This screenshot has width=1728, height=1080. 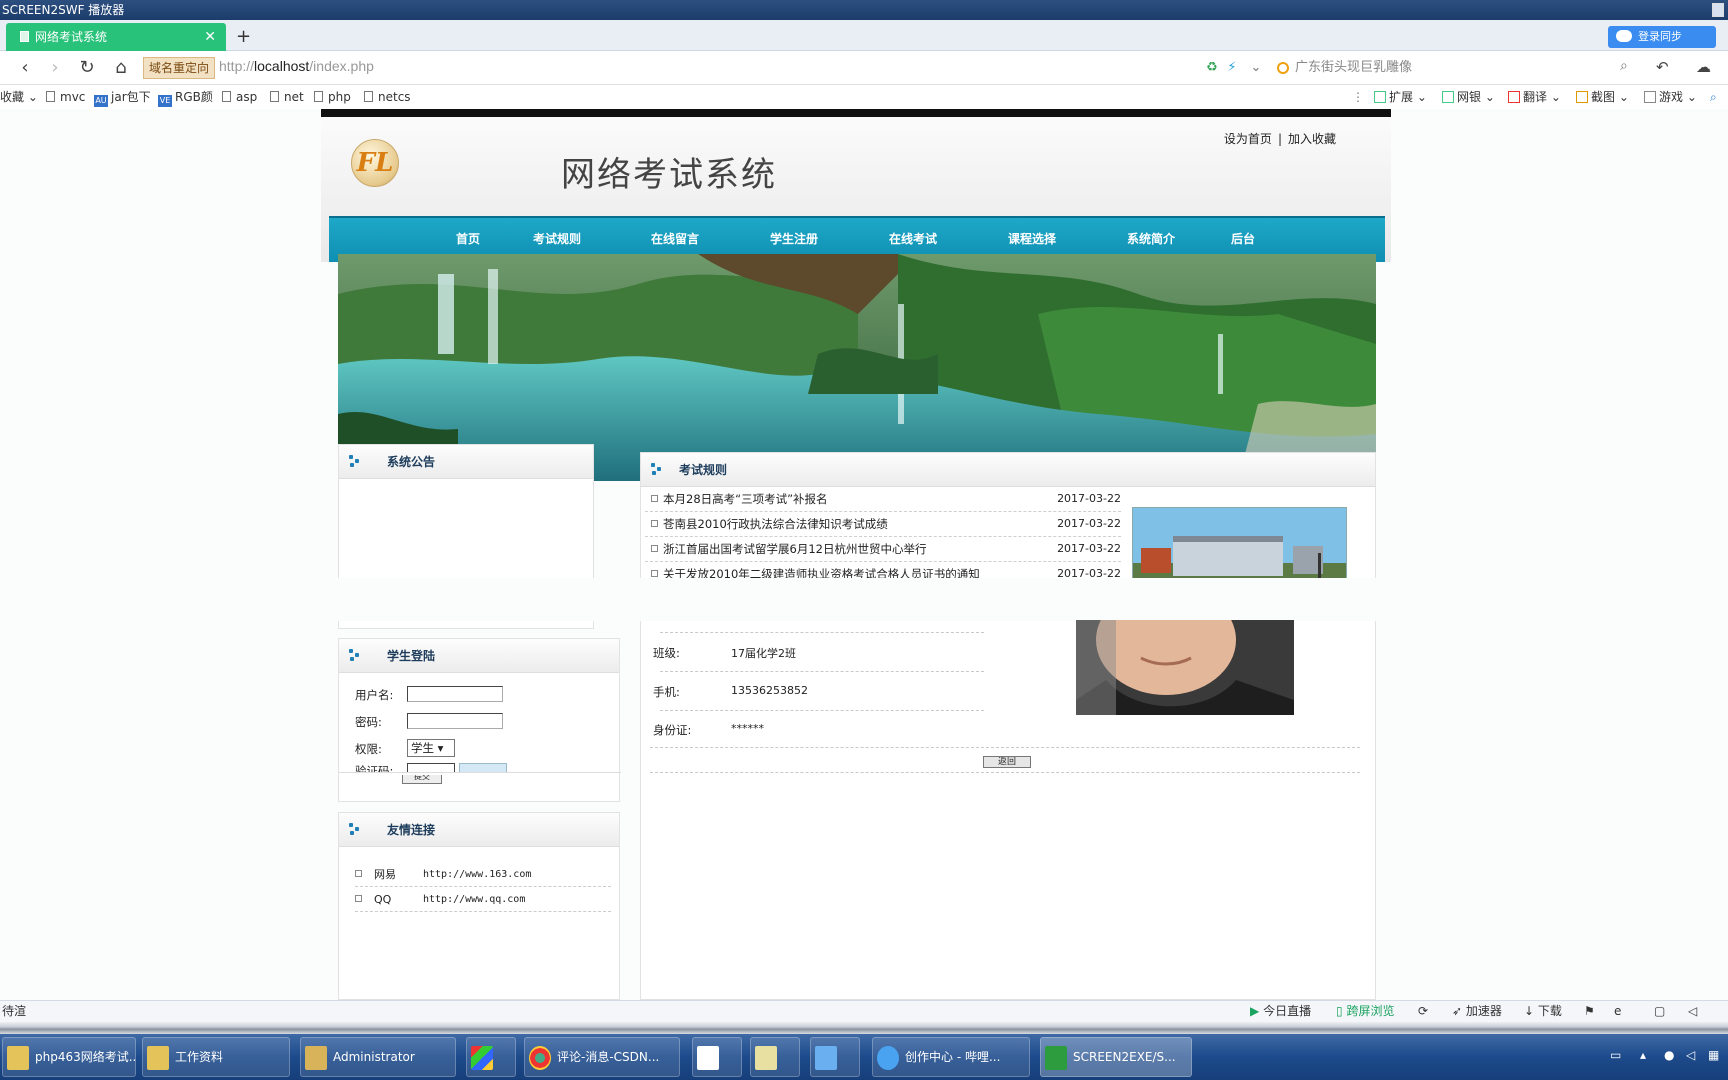 What do you see at coordinates (55, 68) in the screenshot?
I see `forward-icon: ›` at bounding box center [55, 68].